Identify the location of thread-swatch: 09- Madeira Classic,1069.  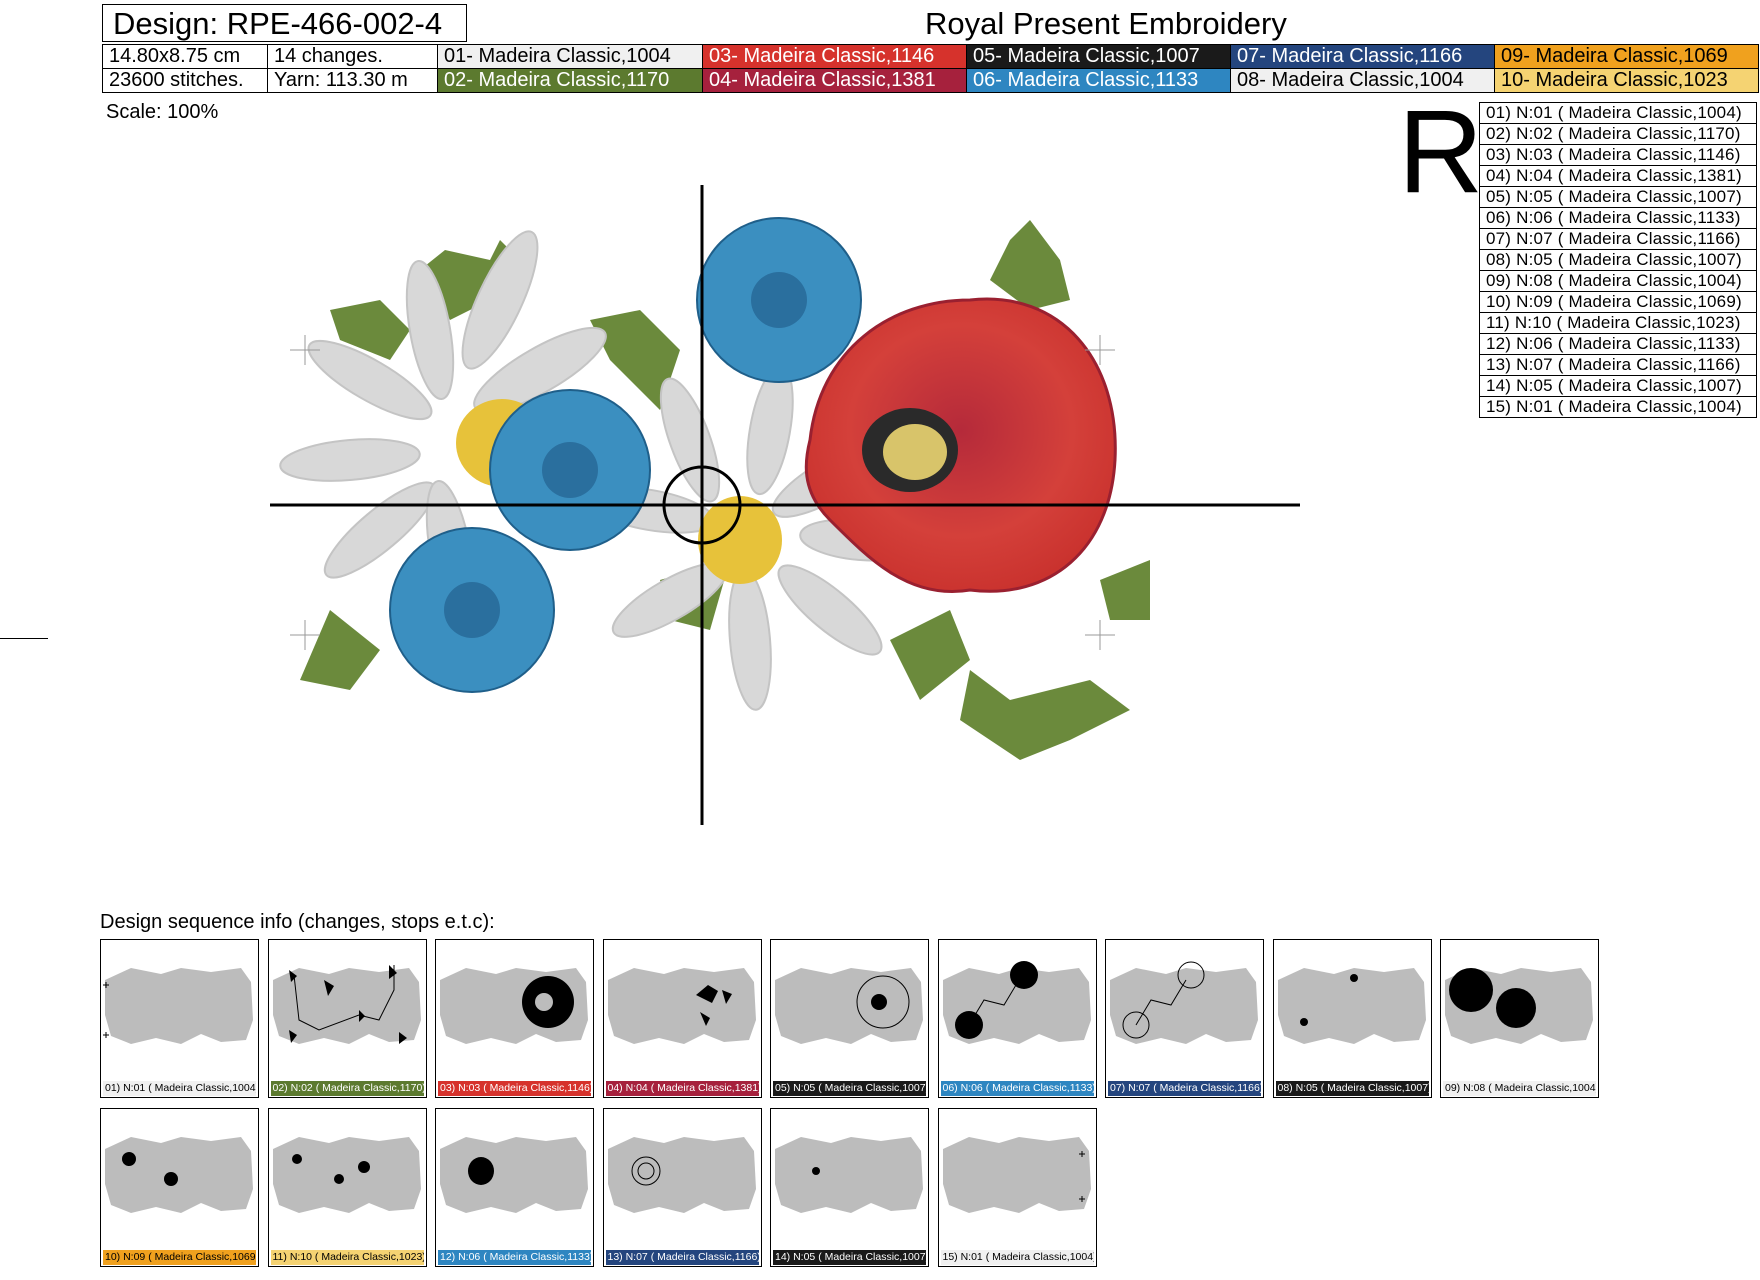
(1626, 56).